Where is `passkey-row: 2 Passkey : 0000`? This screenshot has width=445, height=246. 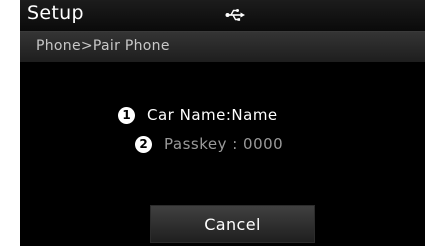
passkey-row: 2 Passkey : 0000 is located at coordinates (209, 144).